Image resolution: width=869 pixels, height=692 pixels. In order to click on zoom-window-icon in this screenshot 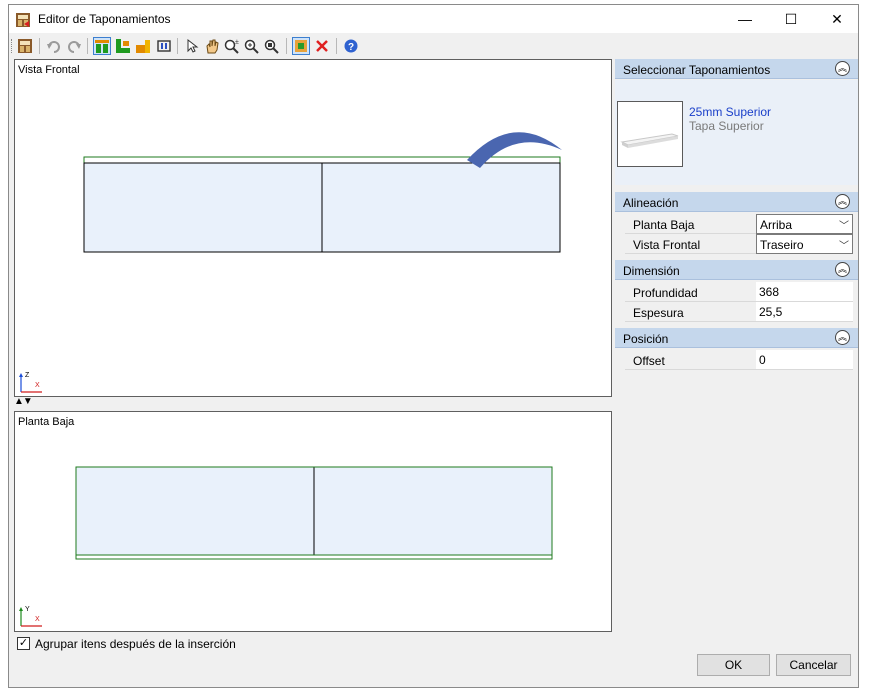, I will do `click(272, 46)`.